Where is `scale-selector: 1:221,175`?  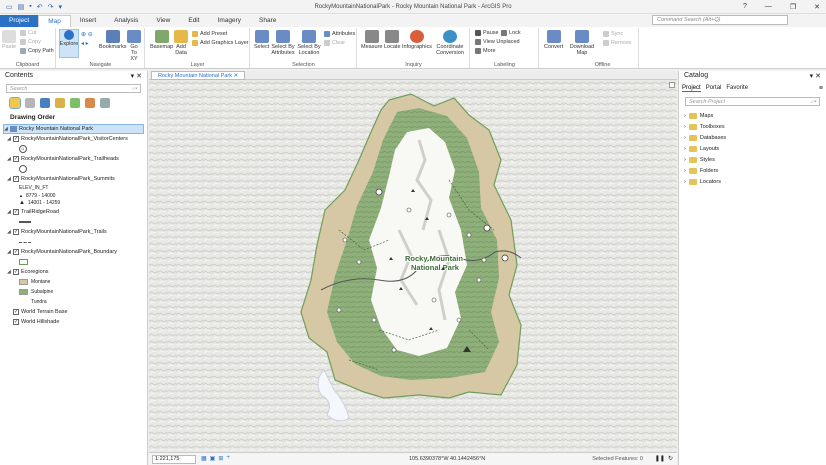
scale-selector: 1:221,175 is located at coordinates (174, 459).